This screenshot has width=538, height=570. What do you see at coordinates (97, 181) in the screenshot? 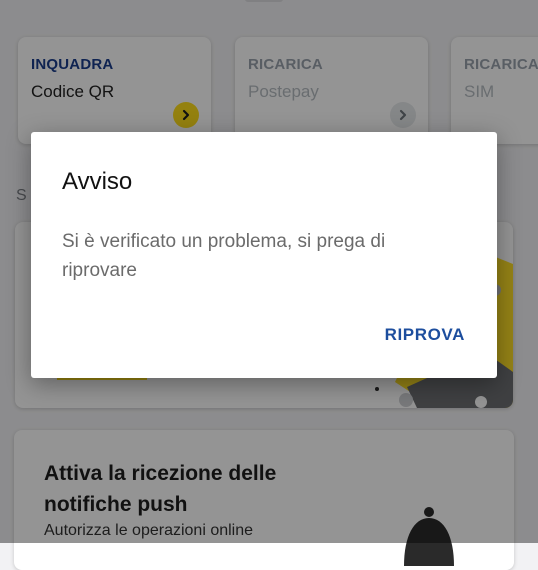
I see `dialog-title: Avviso` at bounding box center [97, 181].